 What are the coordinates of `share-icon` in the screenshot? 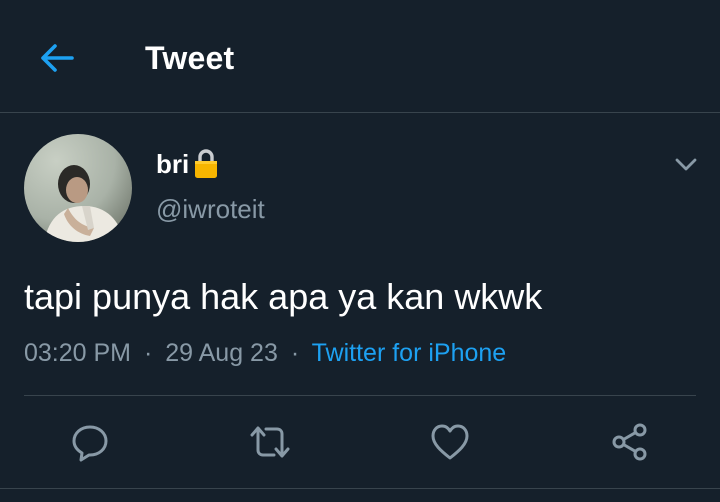 It's located at (629, 442).